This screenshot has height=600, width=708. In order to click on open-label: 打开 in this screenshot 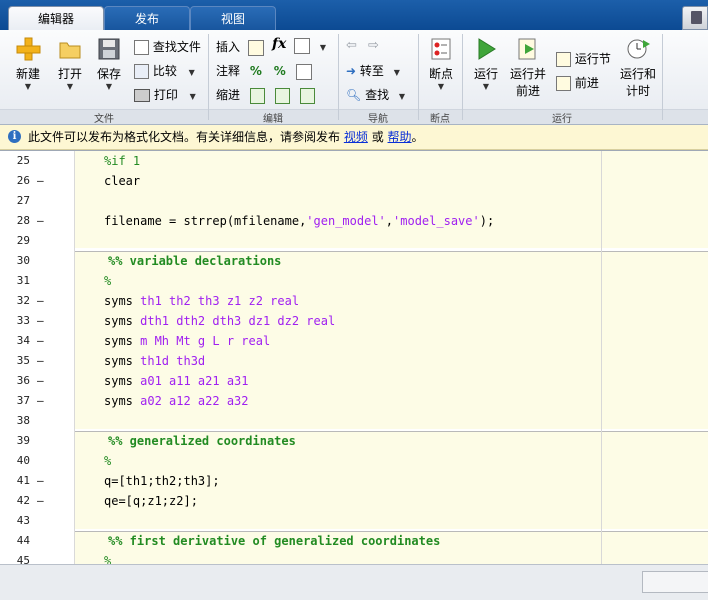, I will do `click(69, 74)`.